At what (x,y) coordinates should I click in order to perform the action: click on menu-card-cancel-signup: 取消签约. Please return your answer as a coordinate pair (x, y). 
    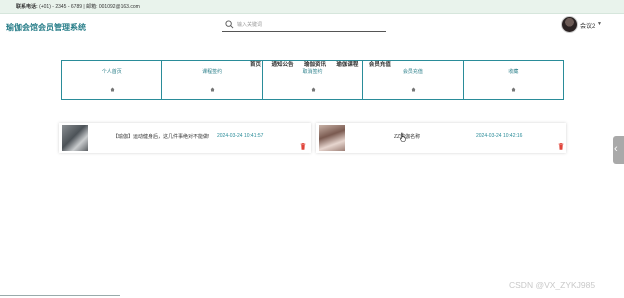
    Looking at the image, I should click on (313, 80).